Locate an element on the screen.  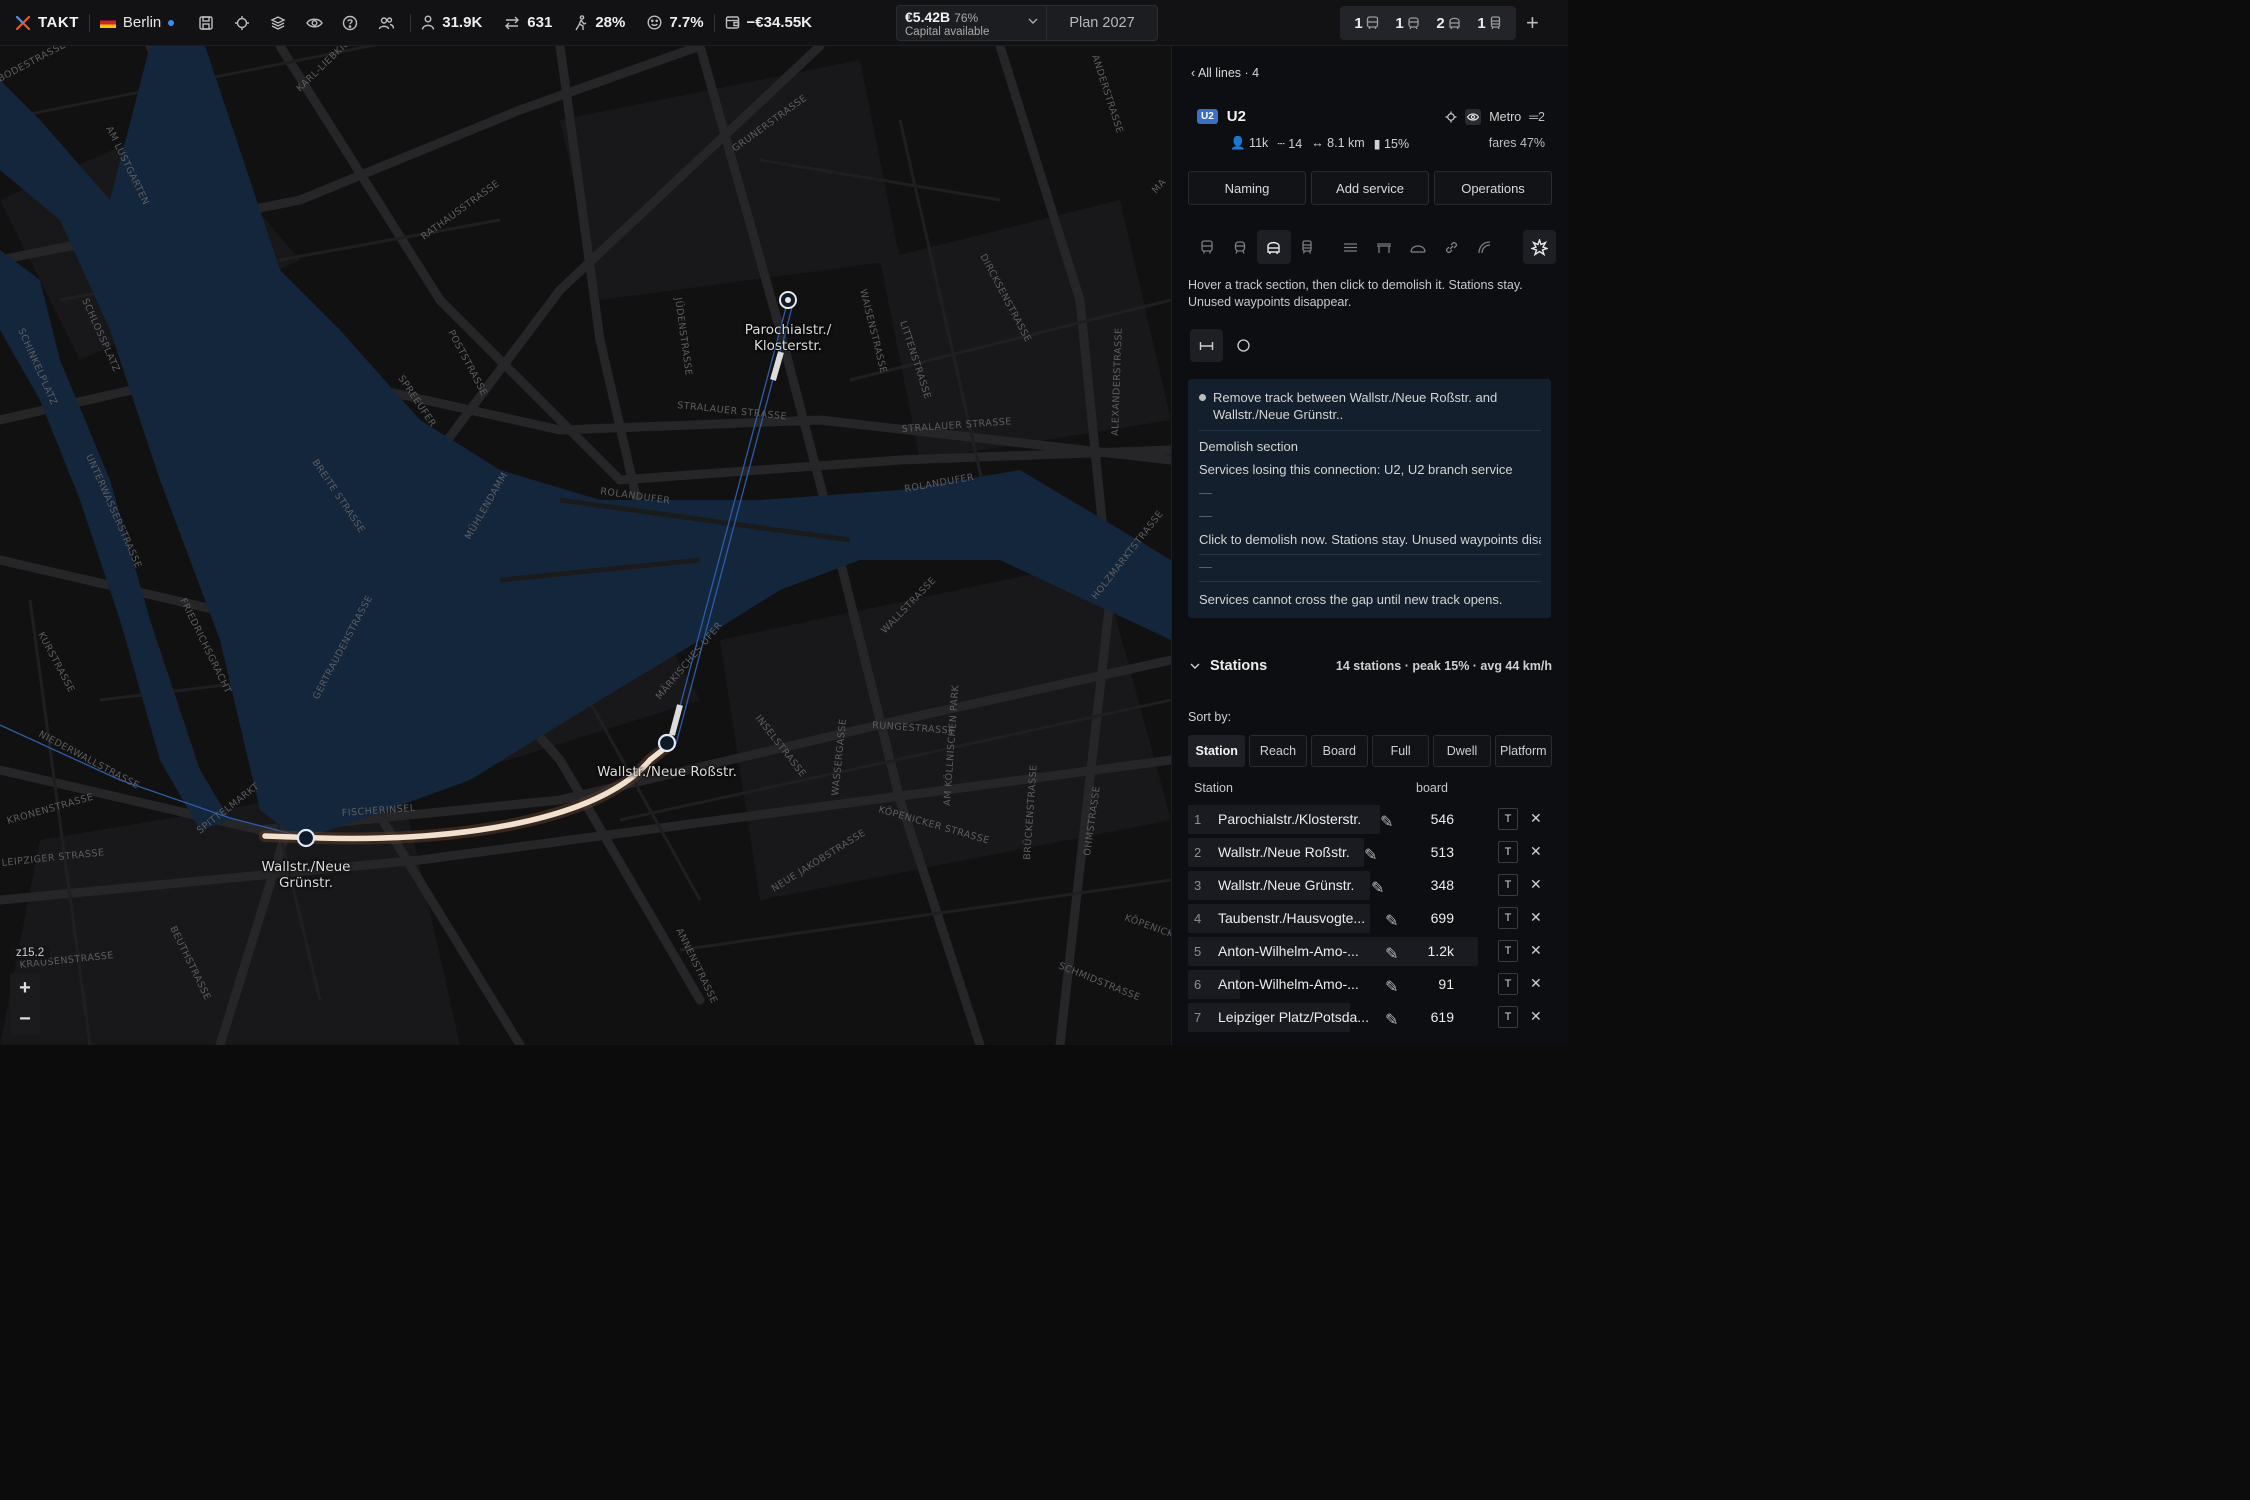
city-selector: Berlin is located at coordinates (137, 22).